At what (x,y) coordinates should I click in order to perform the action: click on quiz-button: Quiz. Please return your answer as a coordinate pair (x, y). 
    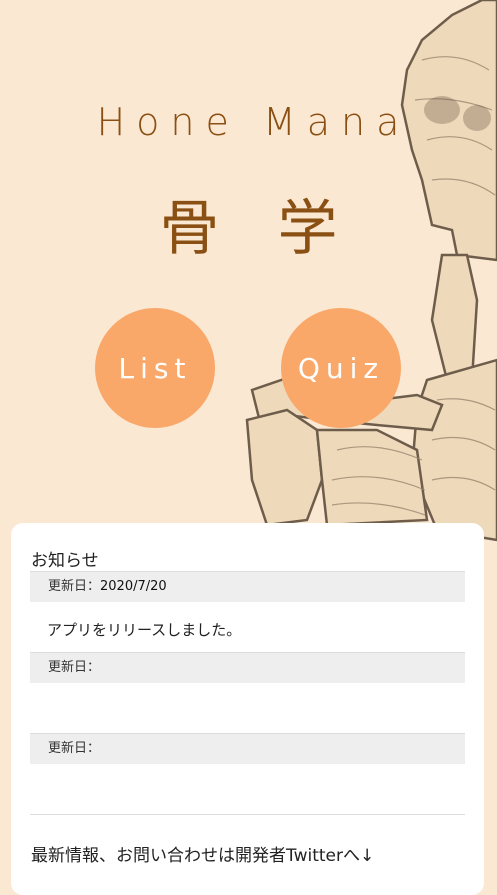
    Looking at the image, I should click on (341, 368).